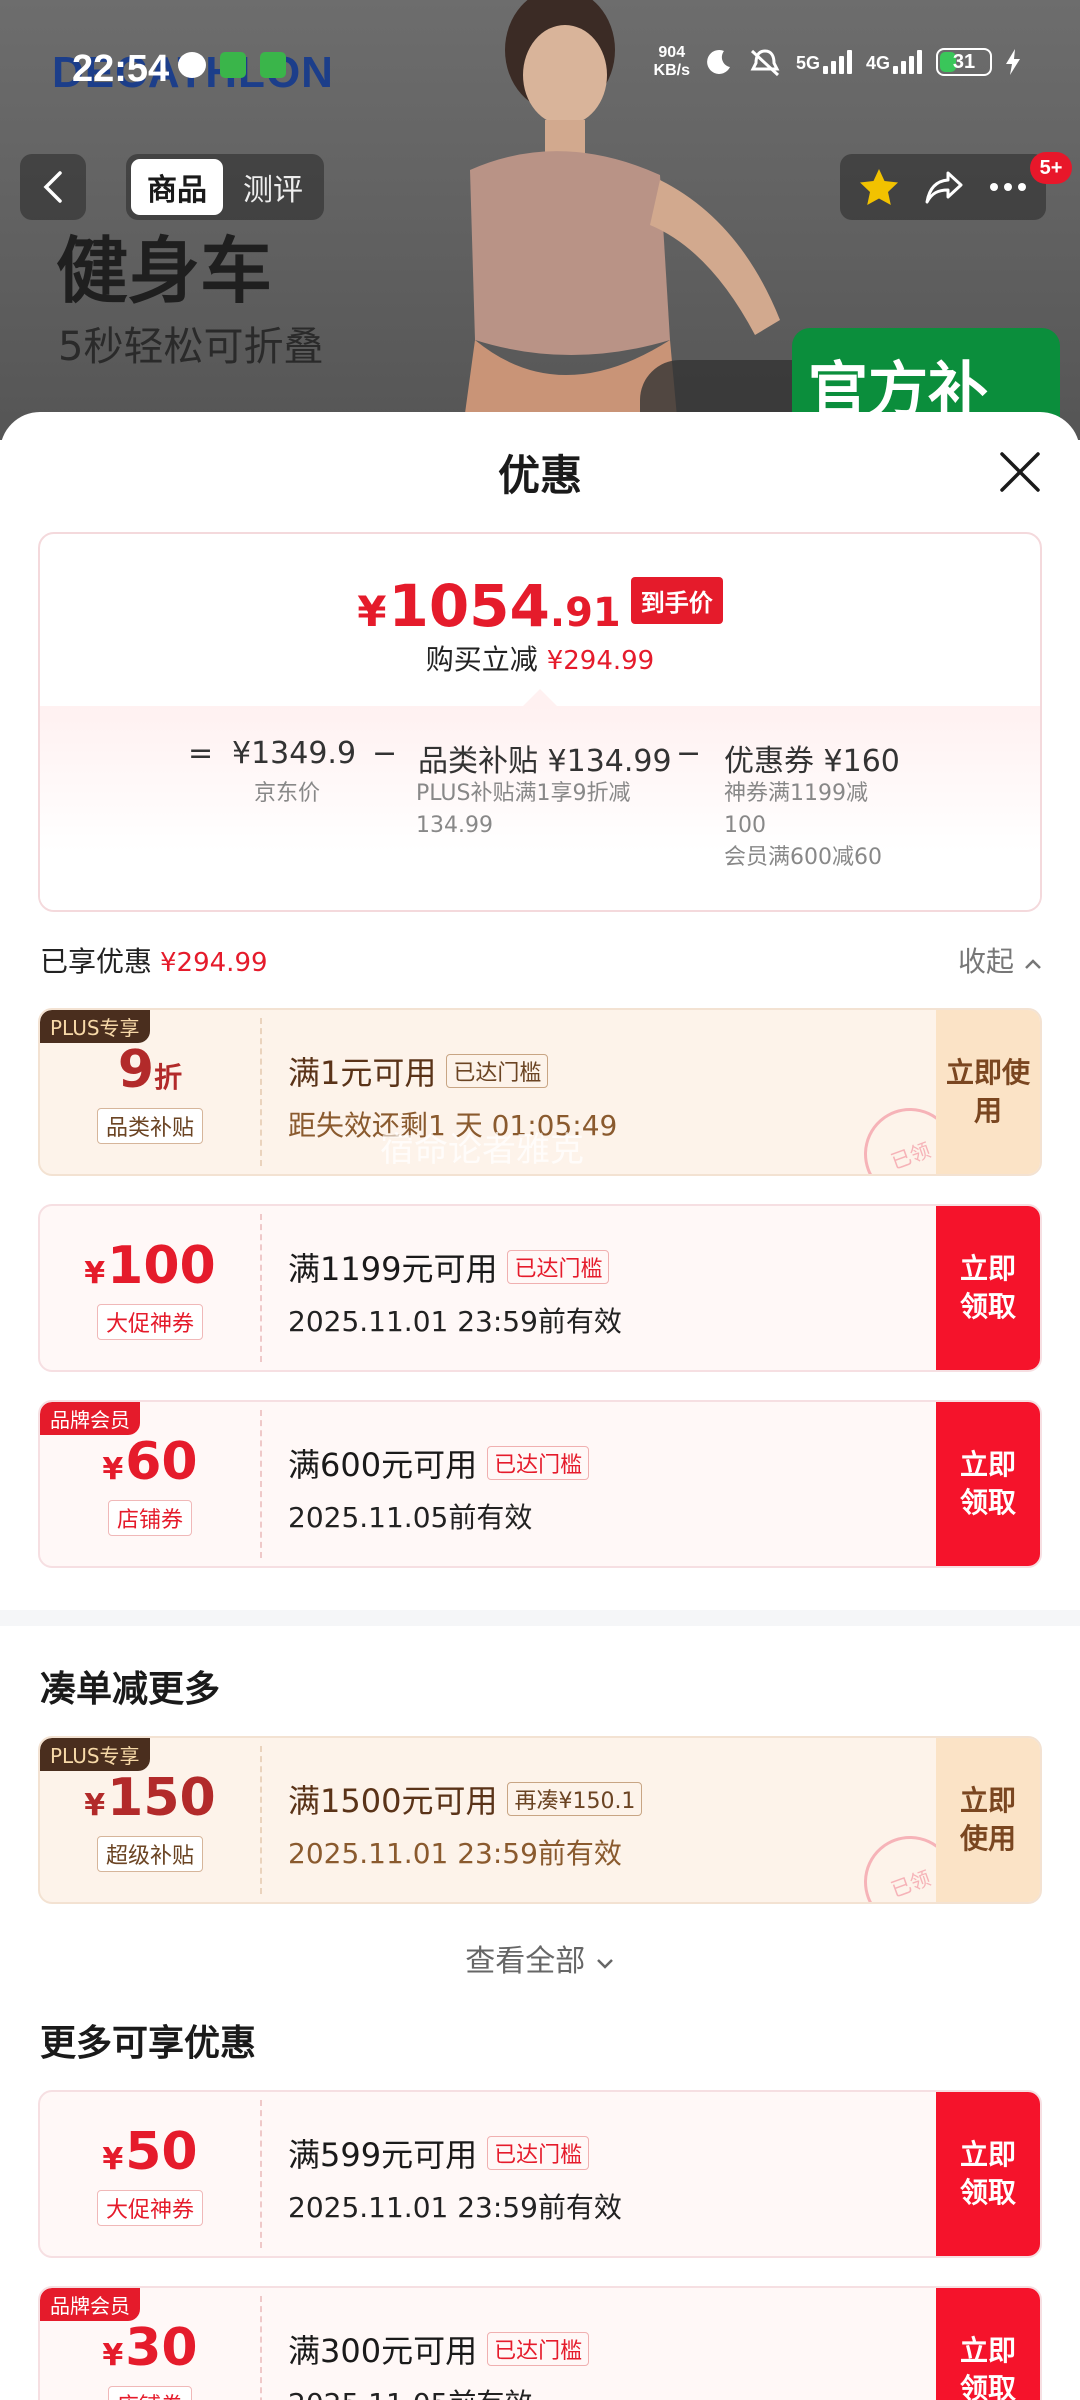 Image resolution: width=1080 pixels, height=2400 pixels. What do you see at coordinates (525, 1961) in the screenshot?
I see `view-all-label: 查看全部` at bounding box center [525, 1961].